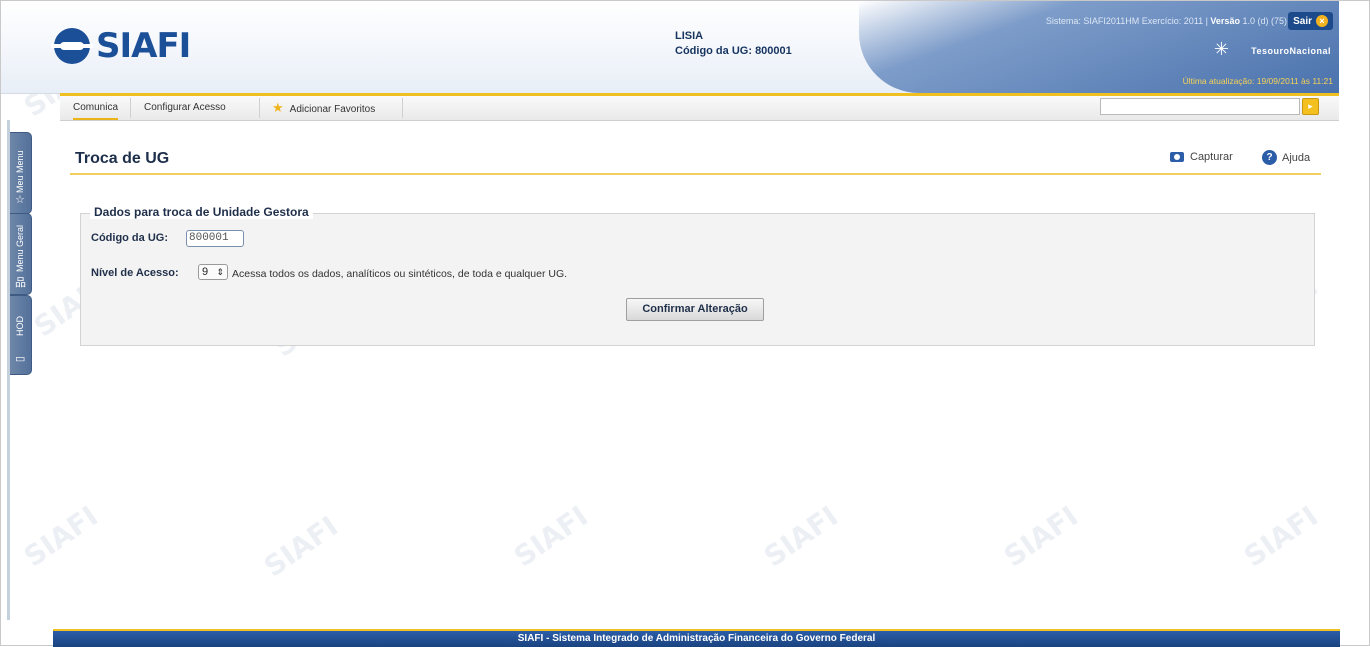 The width and height of the screenshot is (1370, 647). What do you see at coordinates (129, 238) in the screenshot?
I see `ug-code-label: Código da UG:` at bounding box center [129, 238].